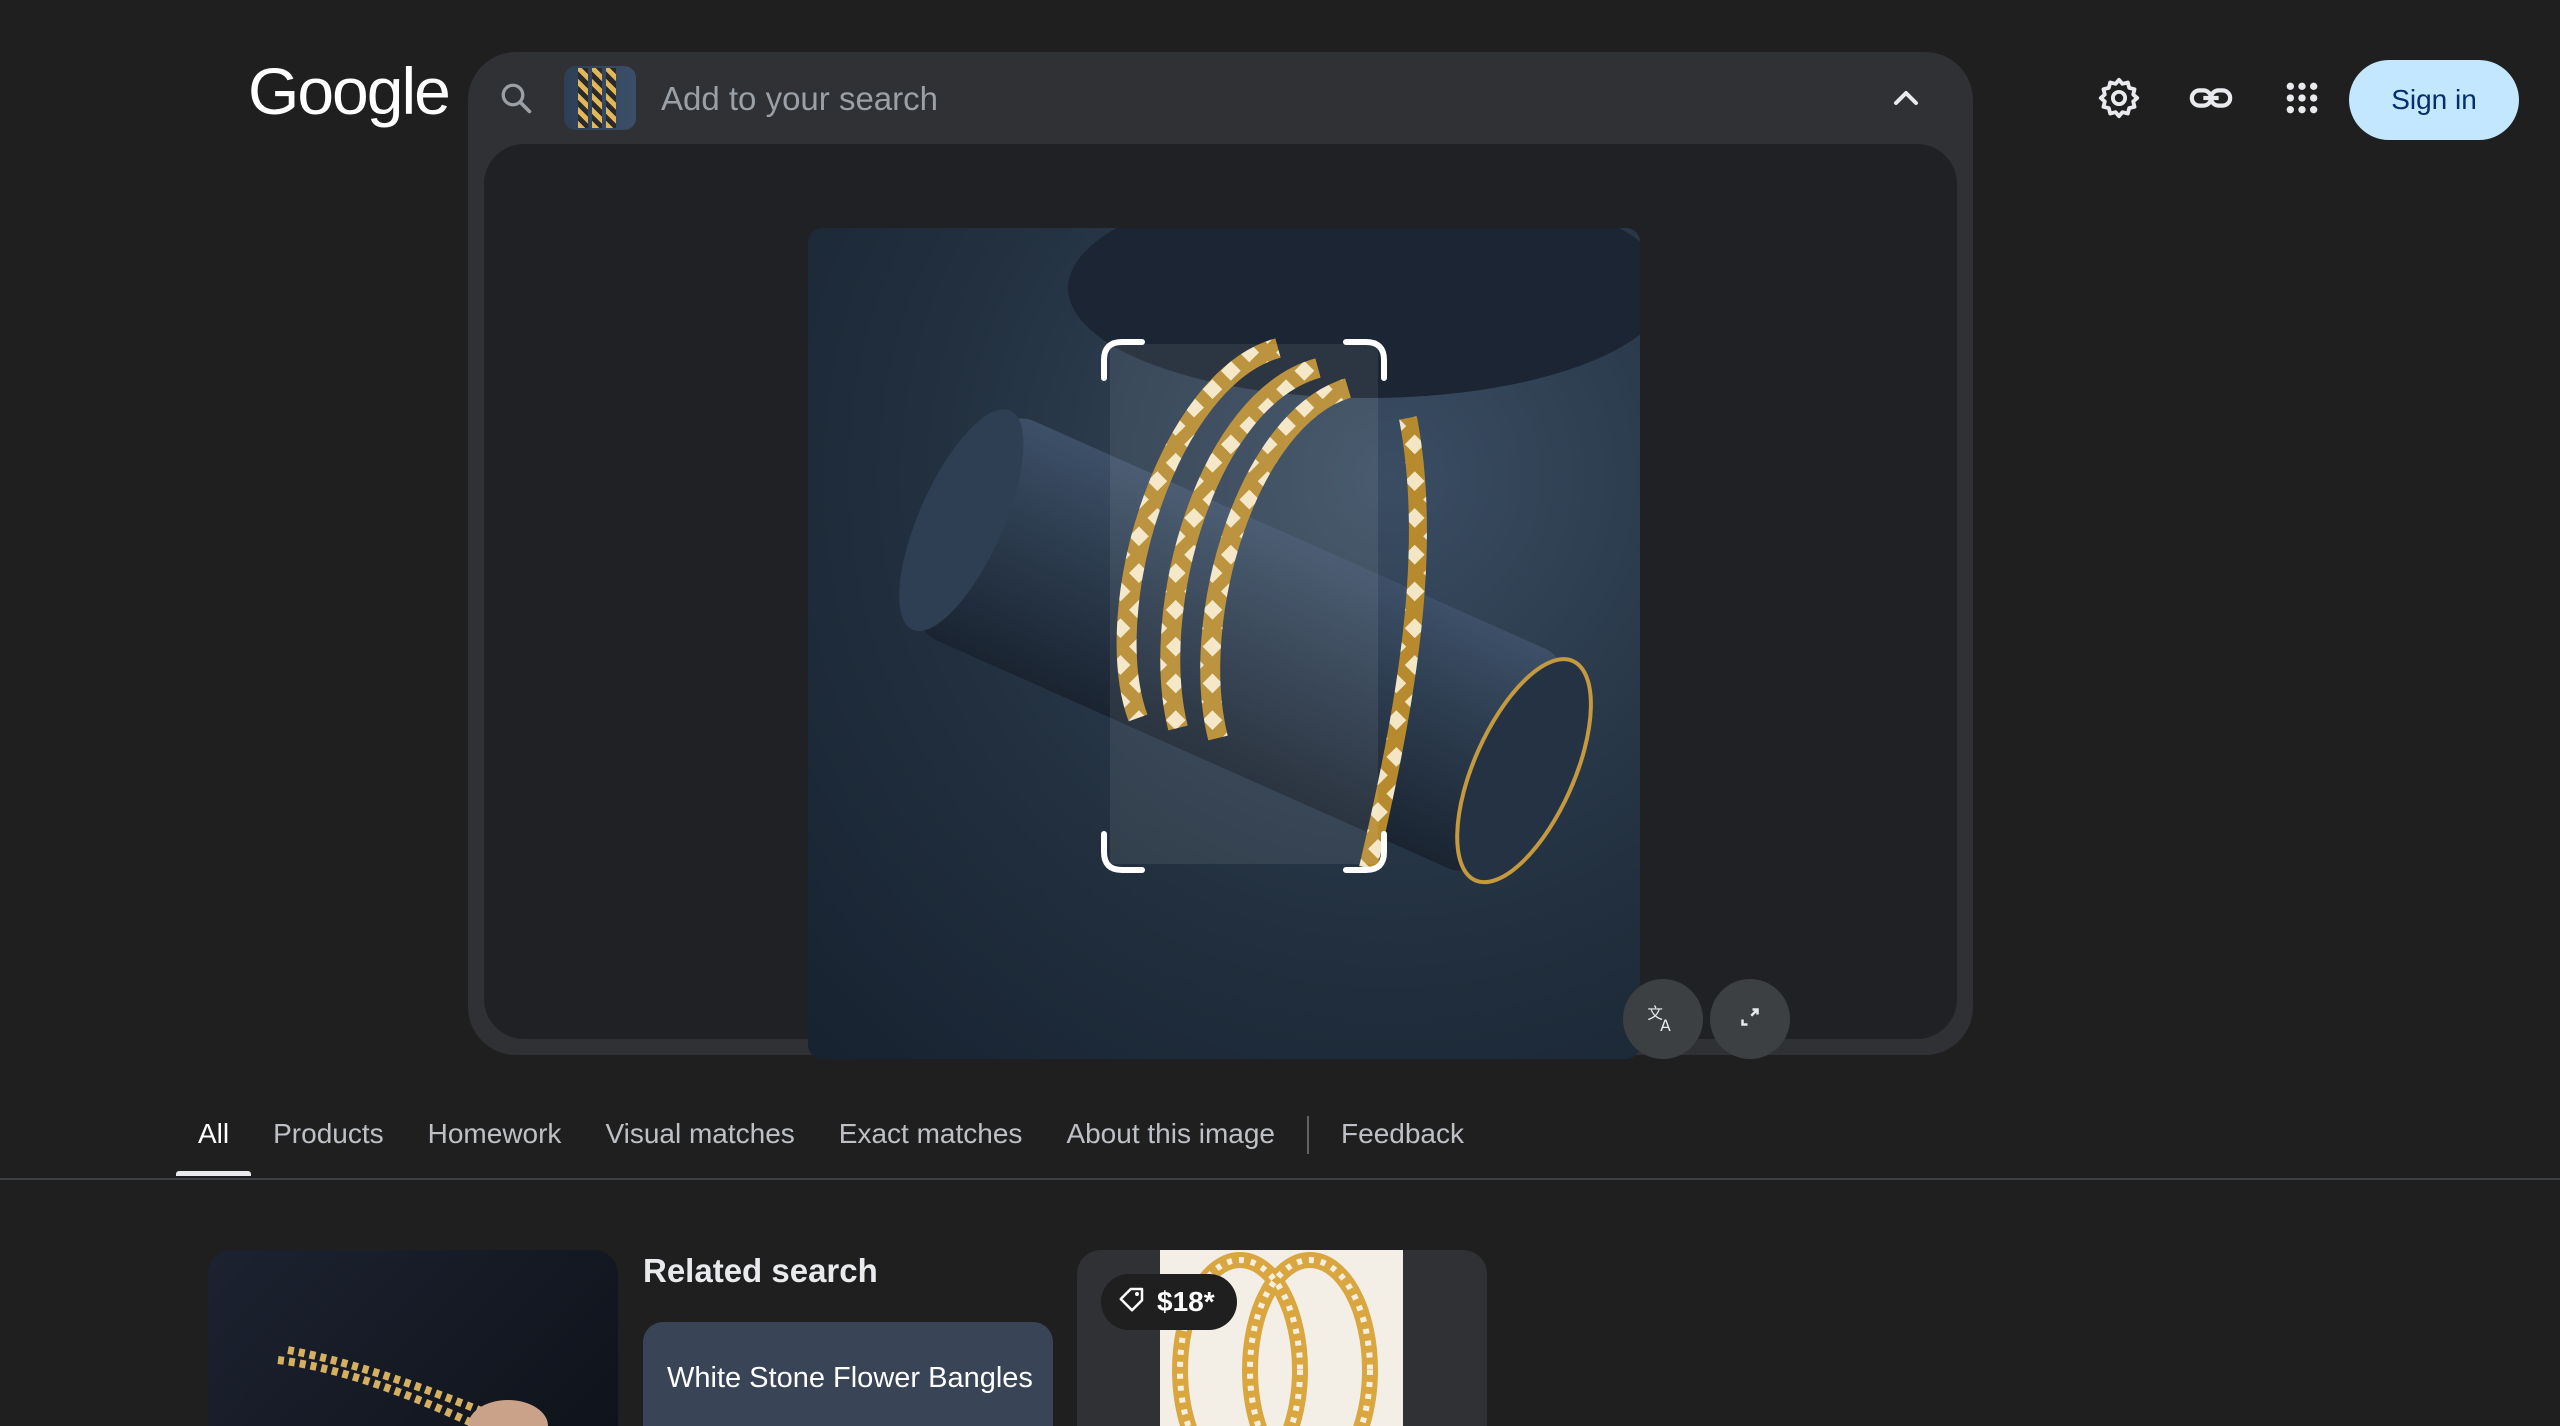 The width and height of the screenshot is (2560, 1426). Describe the element at coordinates (850, 1378) in the screenshot. I see `related-search-label: White Stone Flower Bangles` at that location.